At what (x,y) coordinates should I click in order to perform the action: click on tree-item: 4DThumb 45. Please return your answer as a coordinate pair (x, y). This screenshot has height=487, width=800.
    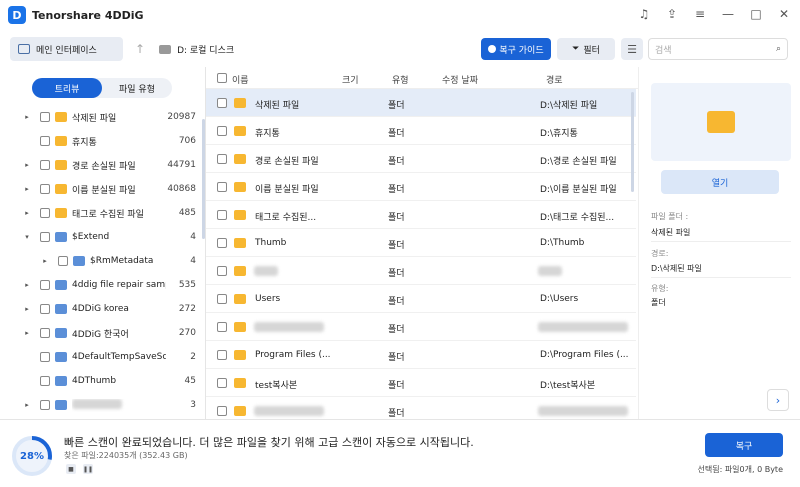
    Looking at the image, I should click on (100, 381).